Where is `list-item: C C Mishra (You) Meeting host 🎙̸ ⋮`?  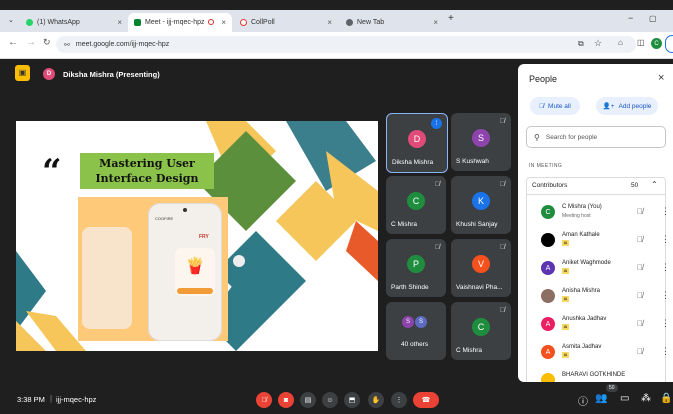 list-item: C C Mishra (You) Meeting host 🎙̸ ⋮ is located at coordinates (600, 213).